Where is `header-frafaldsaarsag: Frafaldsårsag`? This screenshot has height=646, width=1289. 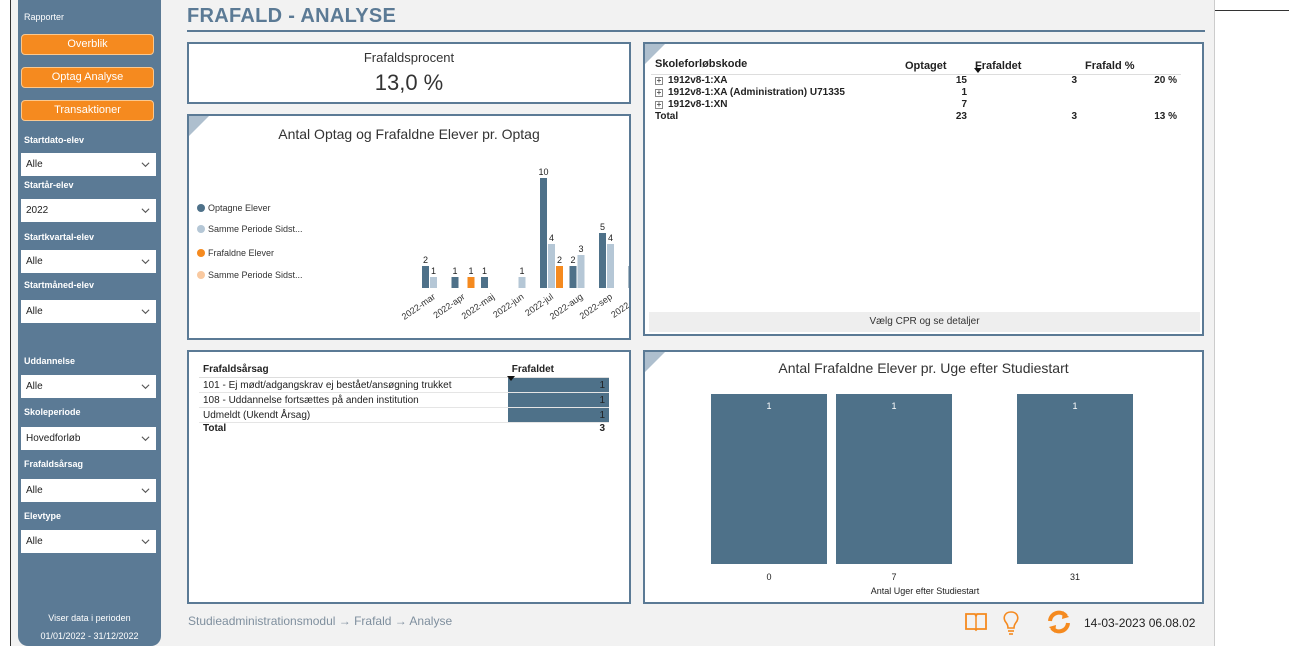
header-frafaldsaarsag: Frafaldsårsag is located at coordinates (353, 370).